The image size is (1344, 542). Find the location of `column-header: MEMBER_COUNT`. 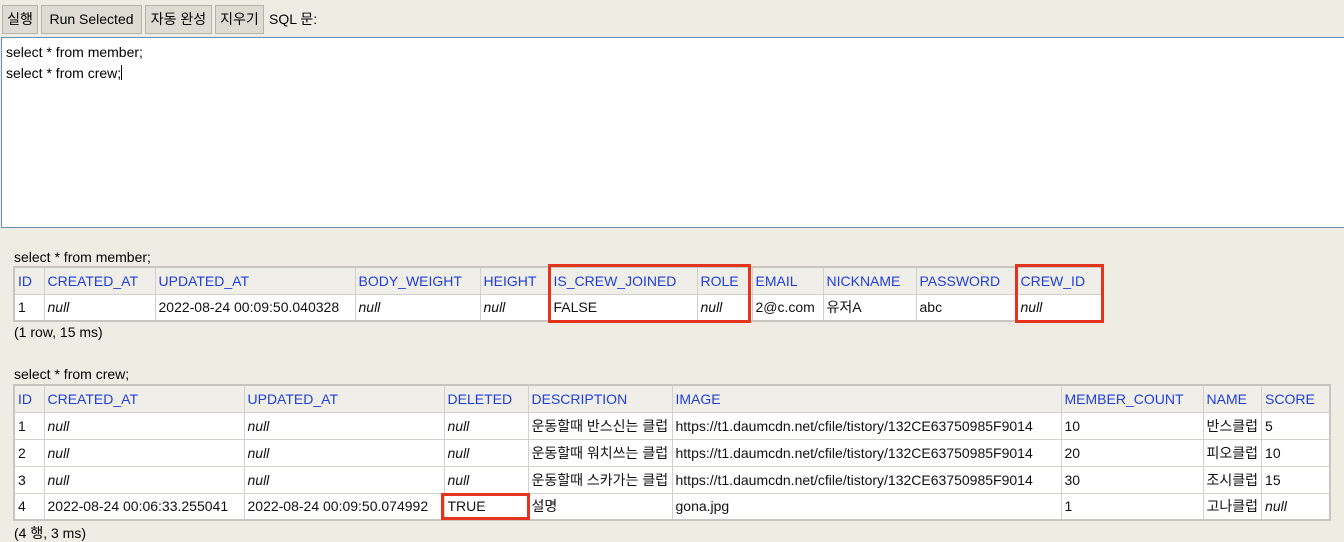

column-header: MEMBER_COUNT is located at coordinates (1132, 398).